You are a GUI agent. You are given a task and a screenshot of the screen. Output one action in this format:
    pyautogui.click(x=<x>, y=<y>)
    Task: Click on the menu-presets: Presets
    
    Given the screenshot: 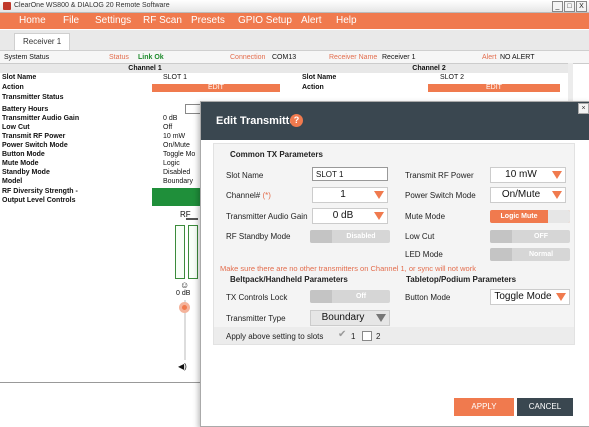 What is the action you would take?
    pyautogui.click(x=208, y=20)
    